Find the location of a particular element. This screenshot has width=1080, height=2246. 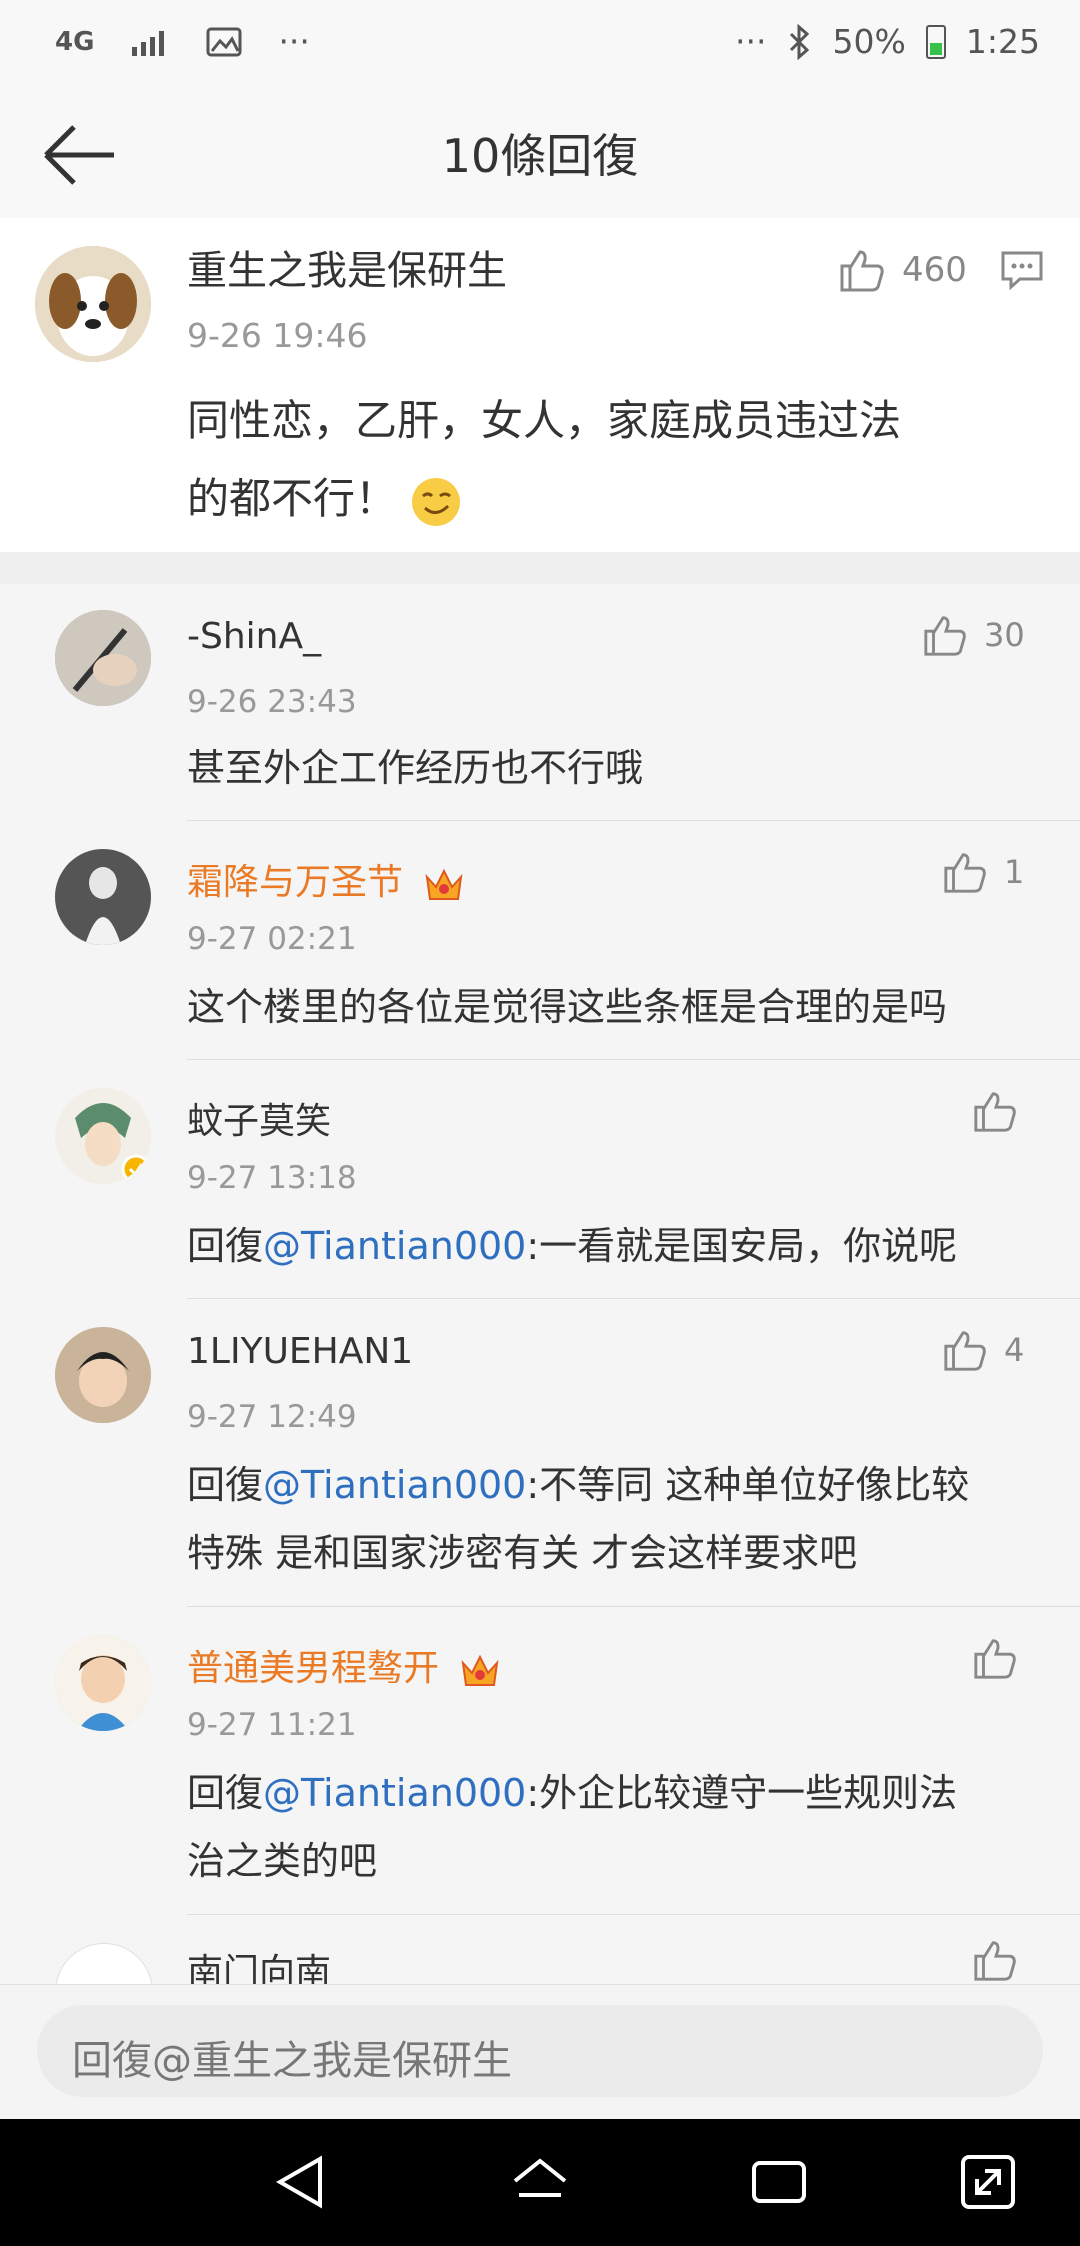

list-item: 南门向南 is located at coordinates (540, 1949).